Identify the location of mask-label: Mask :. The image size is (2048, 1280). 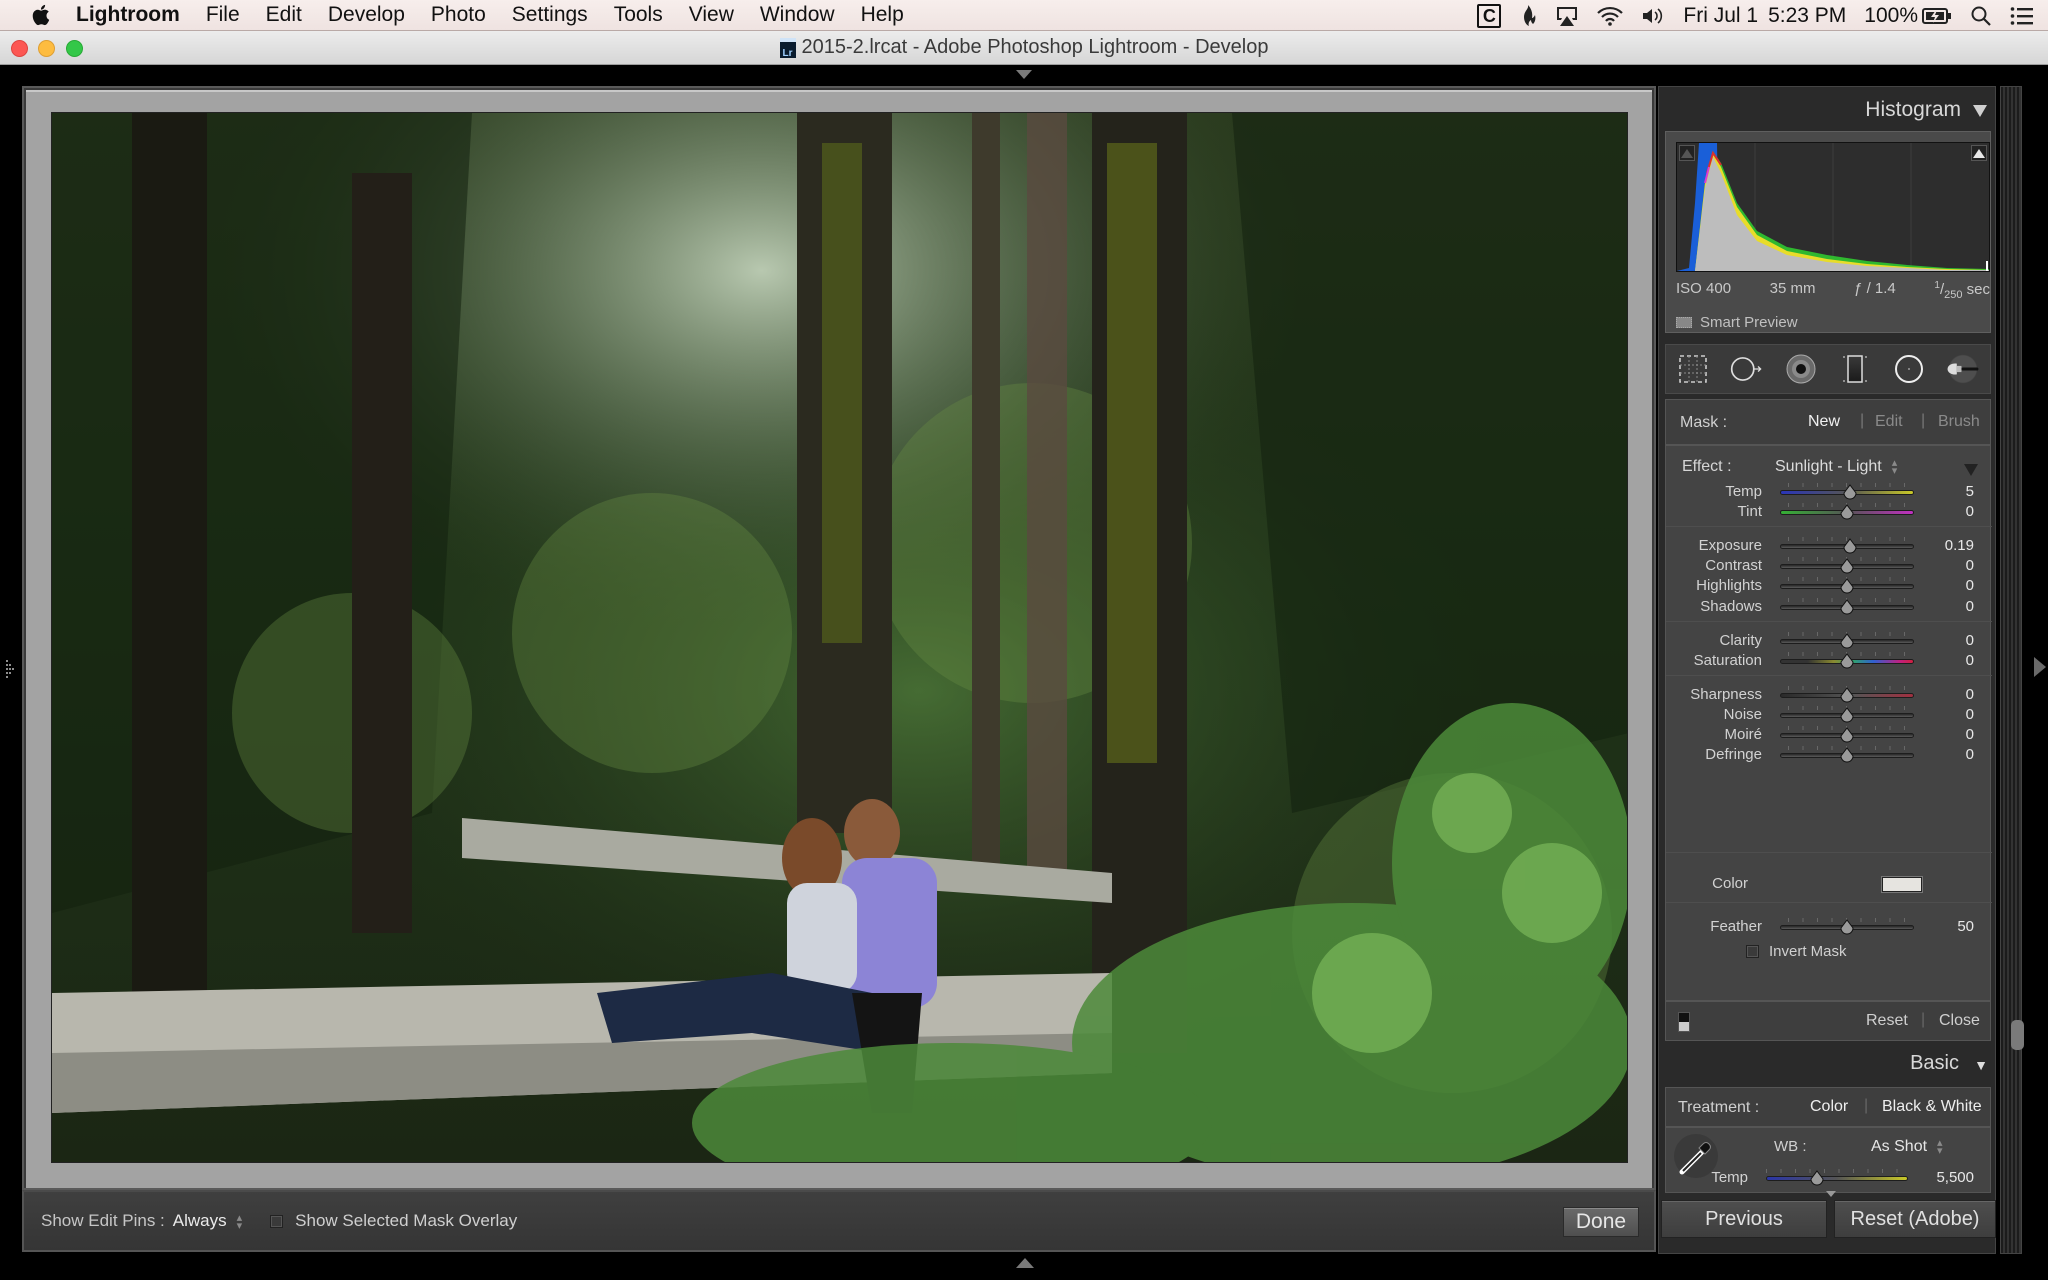
(1704, 422).